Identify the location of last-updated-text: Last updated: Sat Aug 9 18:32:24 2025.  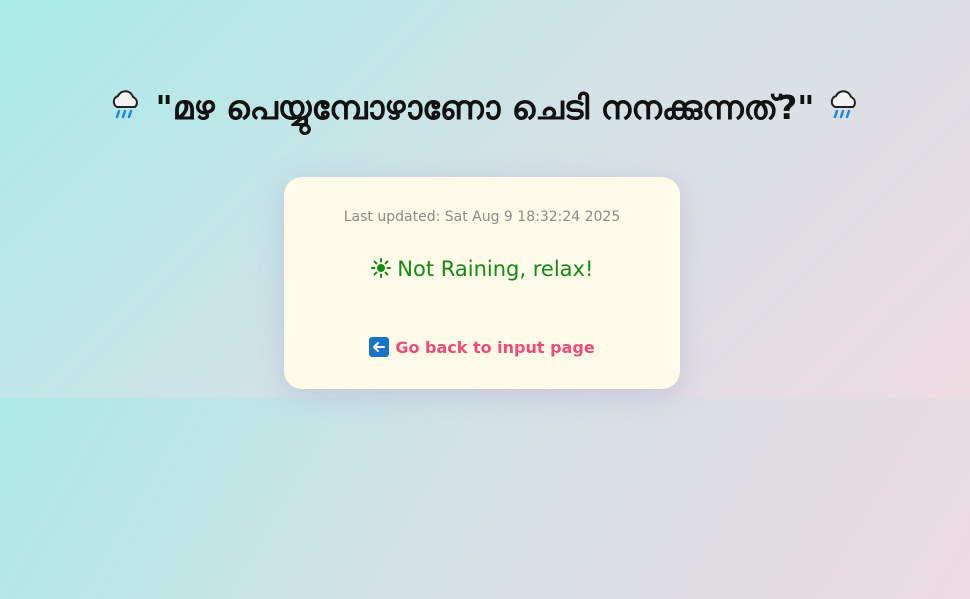
(482, 217).